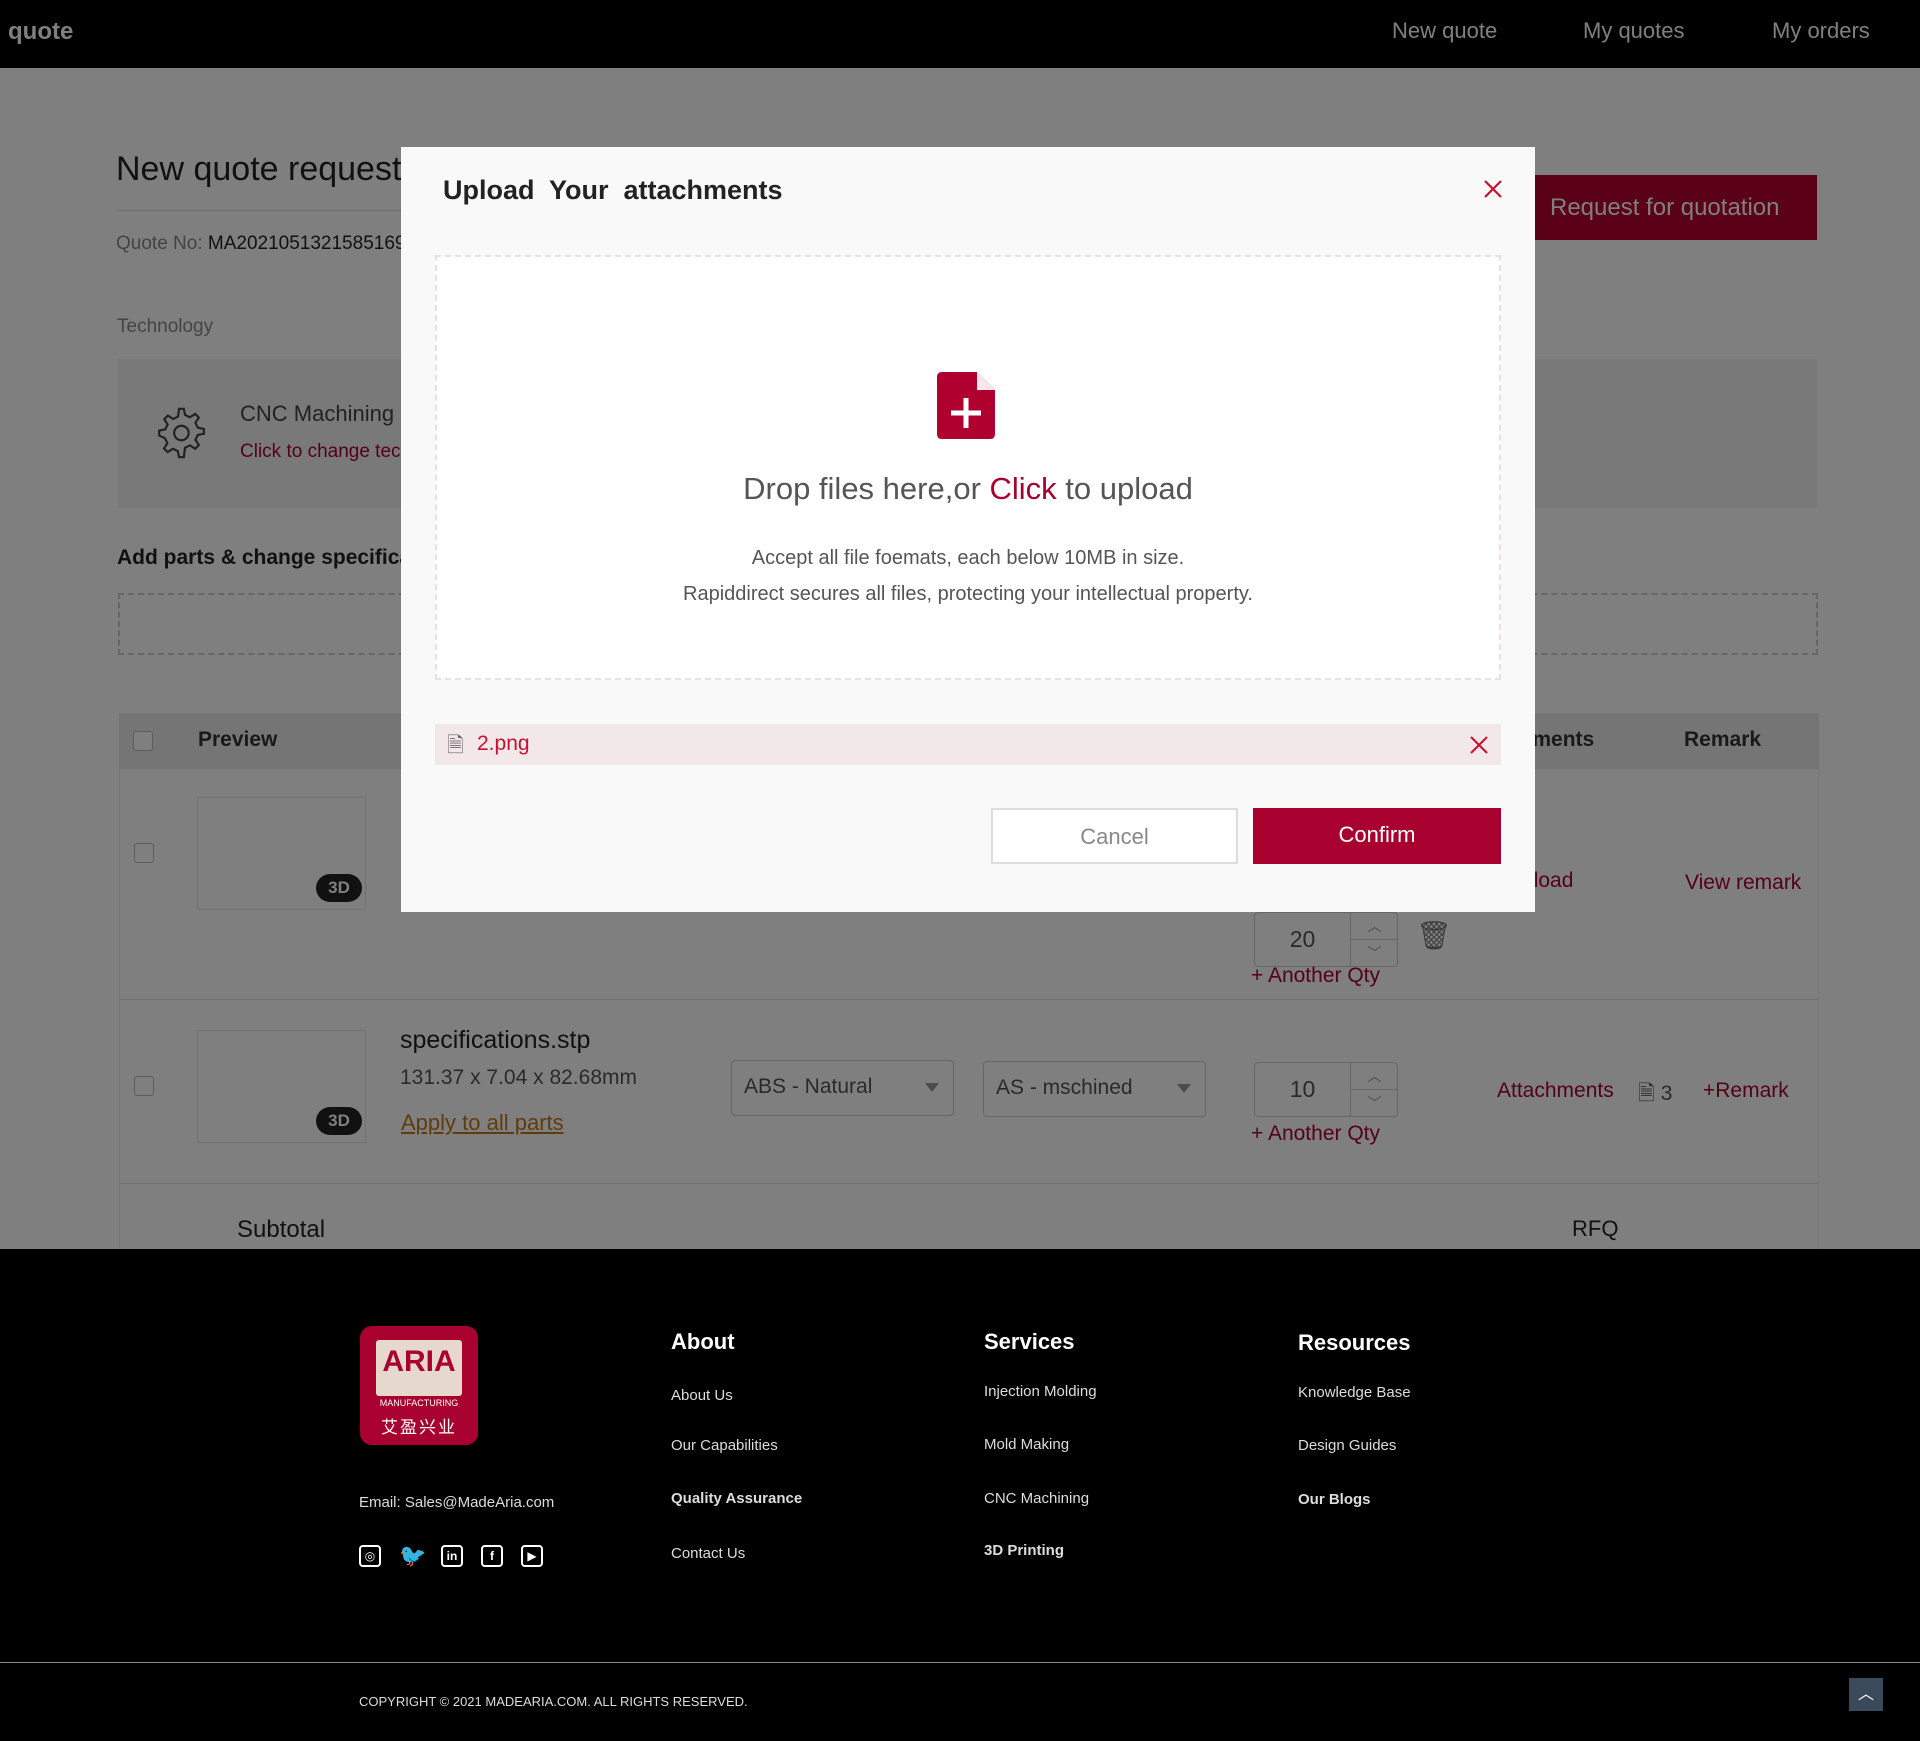 This screenshot has height=1741, width=1920. I want to click on footer-link: Injection Molding, so click(1040, 1391).